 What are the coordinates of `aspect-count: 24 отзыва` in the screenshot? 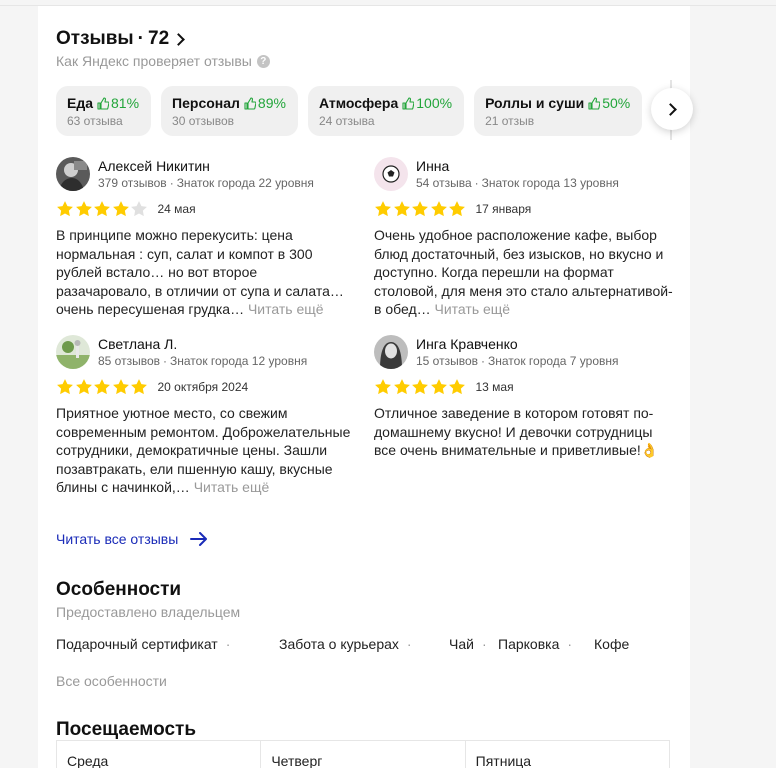 It's located at (346, 121).